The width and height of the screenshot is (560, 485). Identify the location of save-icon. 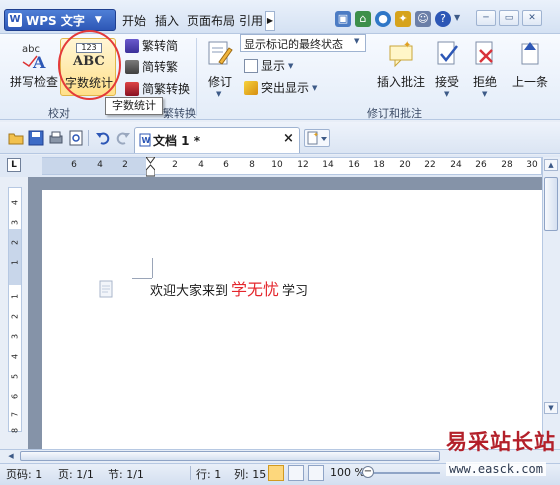
(36, 138).